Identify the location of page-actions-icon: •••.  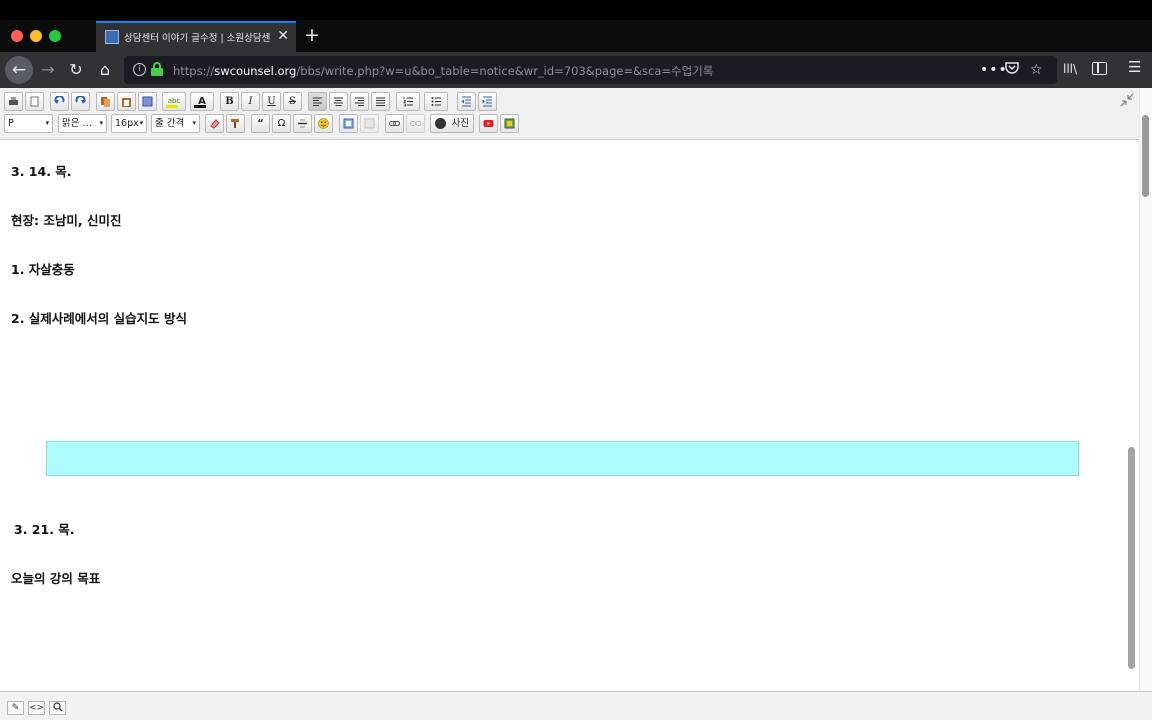
(994, 70).